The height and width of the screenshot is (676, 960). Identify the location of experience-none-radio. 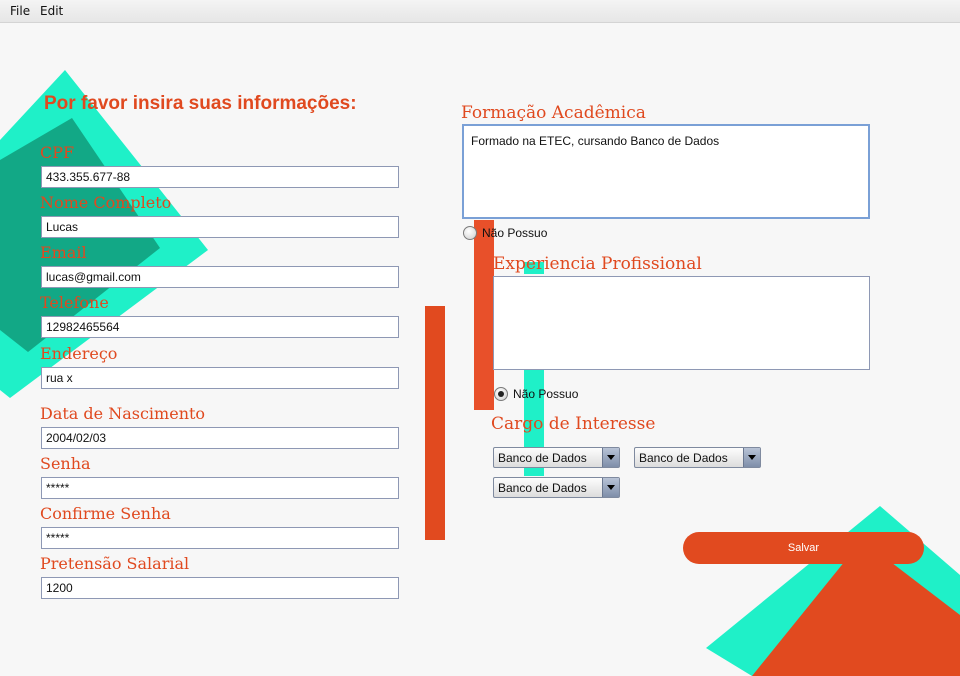
(501, 394).